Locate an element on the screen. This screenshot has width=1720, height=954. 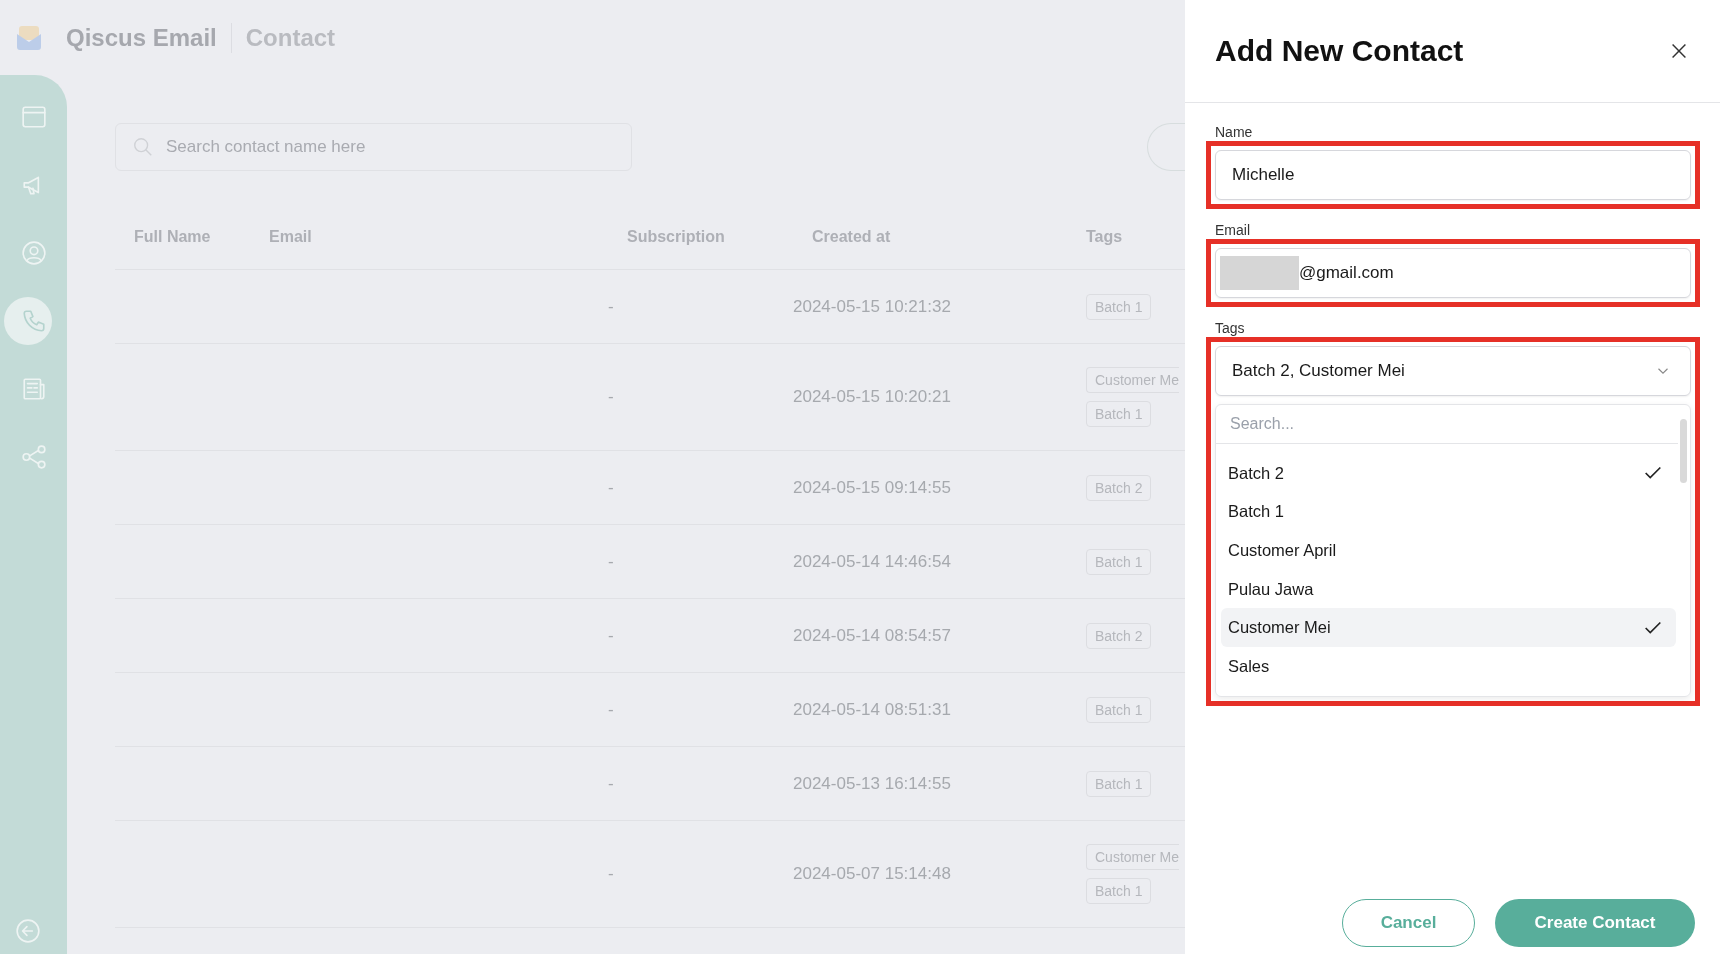
column-header: Subscription is located at coordinates (676, 237).